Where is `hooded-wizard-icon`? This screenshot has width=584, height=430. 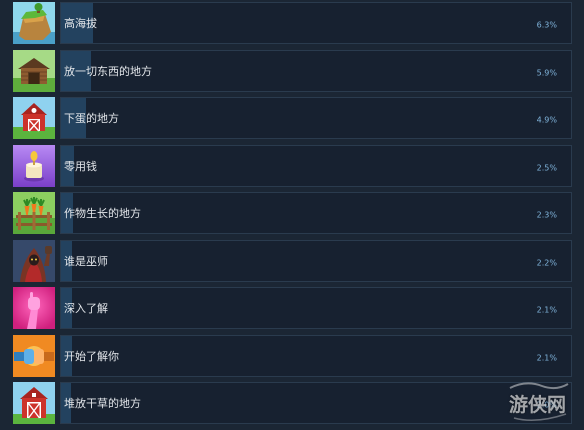 hooded-wizard-icon is located at coordinates (34, 260).